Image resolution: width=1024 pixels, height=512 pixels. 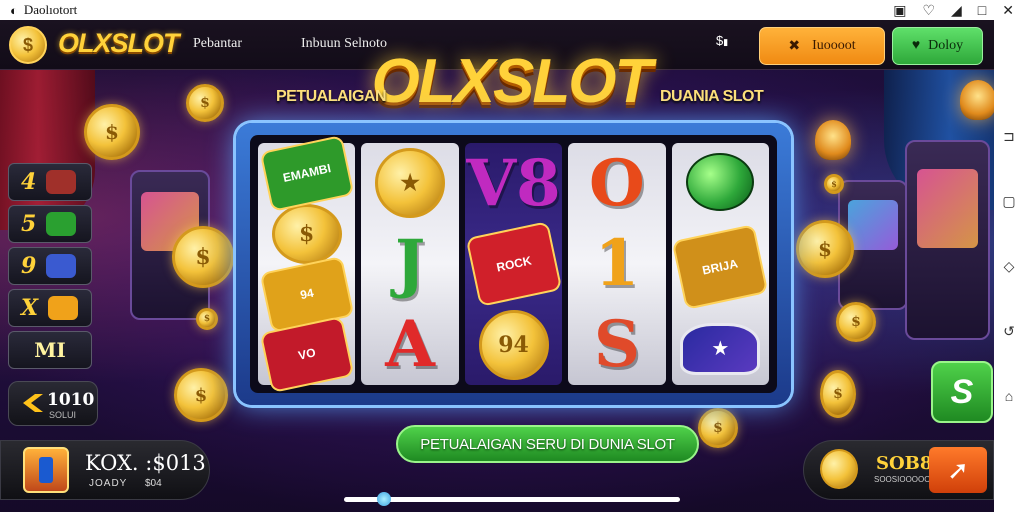 I want to click on paytable-number: 5, so click(x=29, y=224).